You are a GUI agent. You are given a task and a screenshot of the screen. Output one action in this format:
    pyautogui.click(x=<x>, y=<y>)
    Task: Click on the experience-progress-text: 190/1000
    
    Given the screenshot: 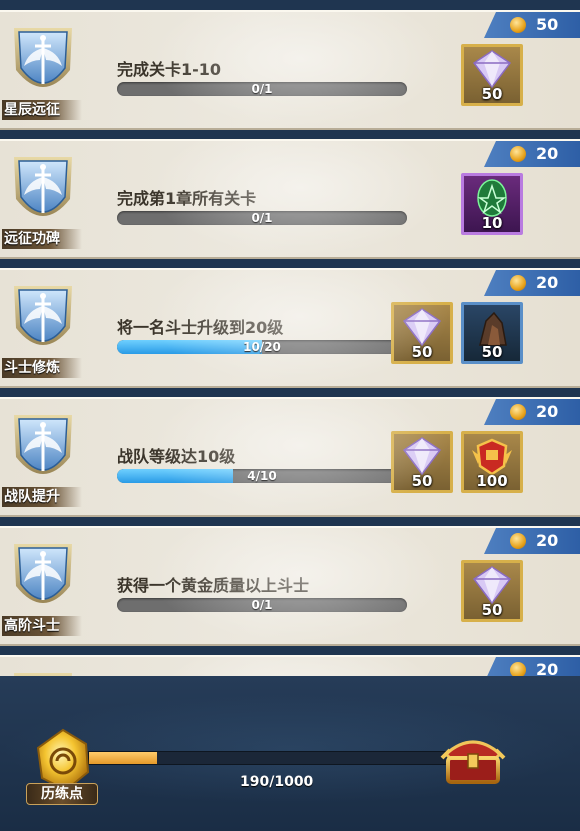 What is the action you would take?
    pyautogui.click(x=277, y=782)
    